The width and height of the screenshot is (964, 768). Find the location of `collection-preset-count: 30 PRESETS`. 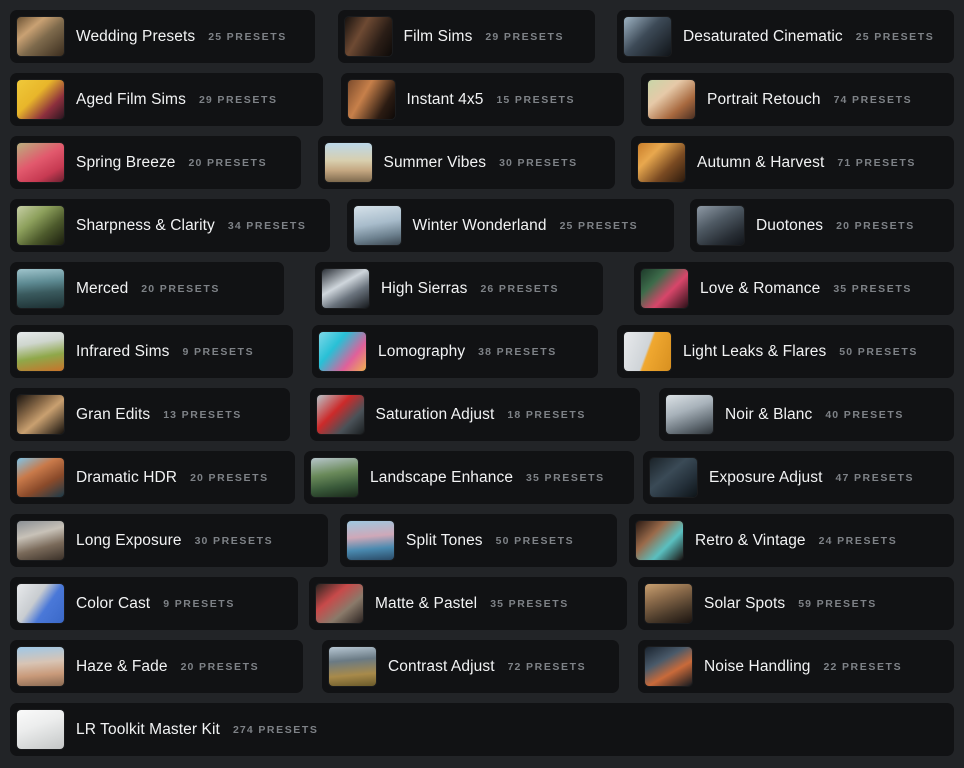

collection-preset-count: 30 PRESETS is located at coordinates (538, 163).